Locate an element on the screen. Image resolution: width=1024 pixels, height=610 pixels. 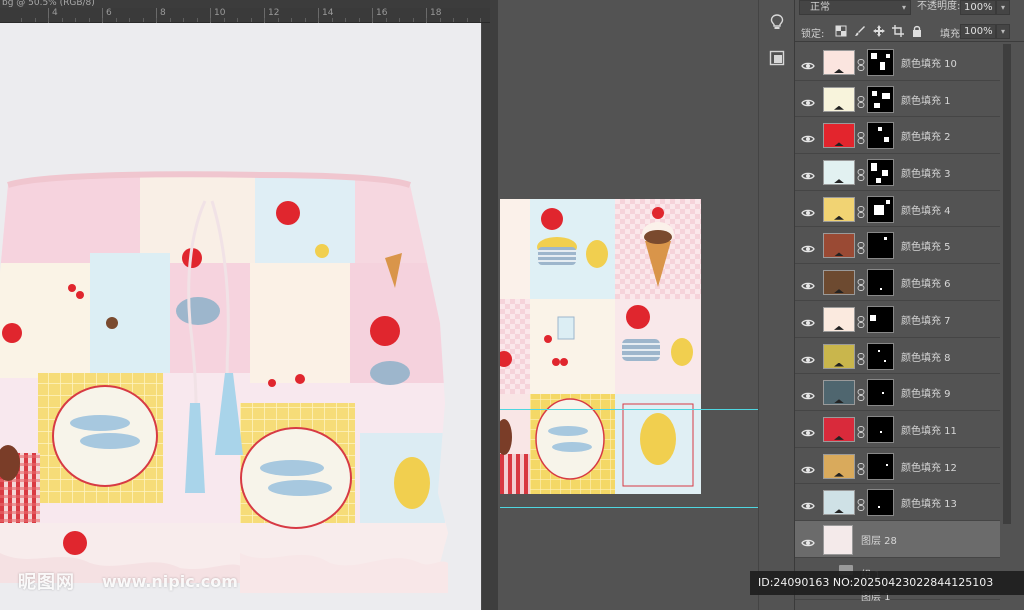
layer-row: 颜色填充 4 is located at coordinates (897, 209).